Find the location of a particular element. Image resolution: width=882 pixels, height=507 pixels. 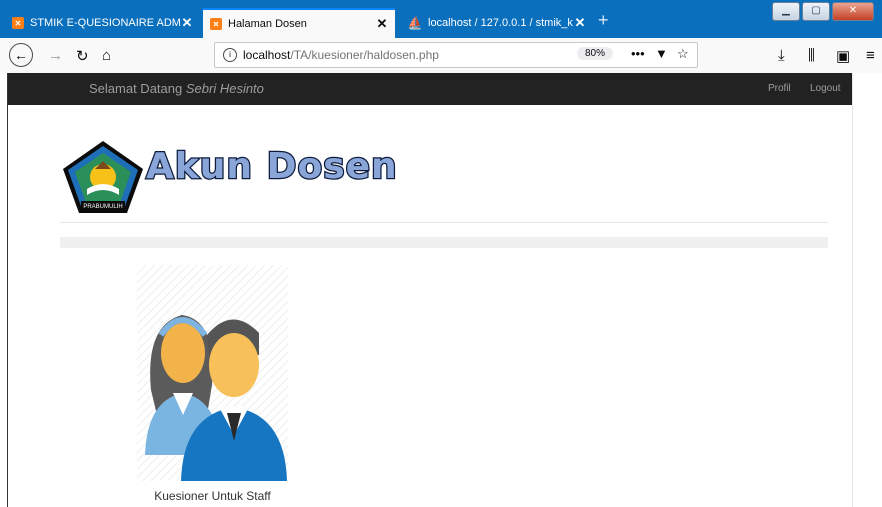

page-actions-icon: ••• is located at coordinates (638, 53).